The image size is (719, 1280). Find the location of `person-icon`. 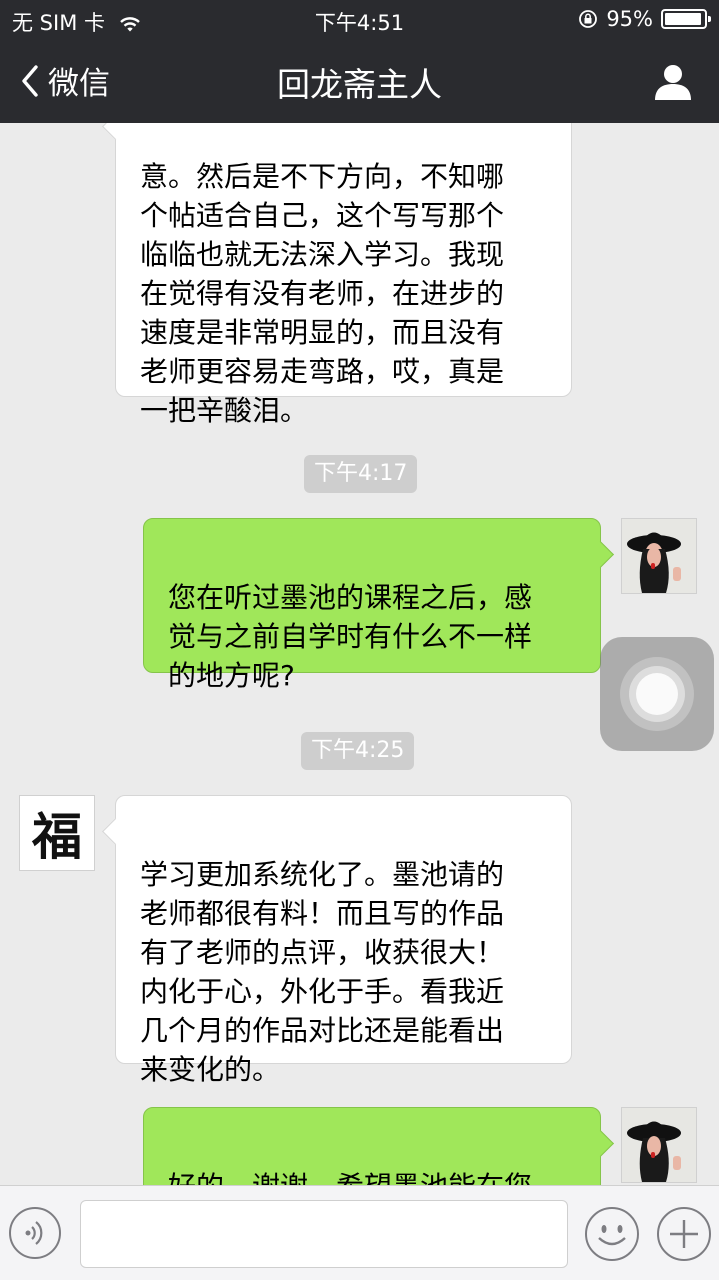

person-icon is located at coordinates (673, 82).